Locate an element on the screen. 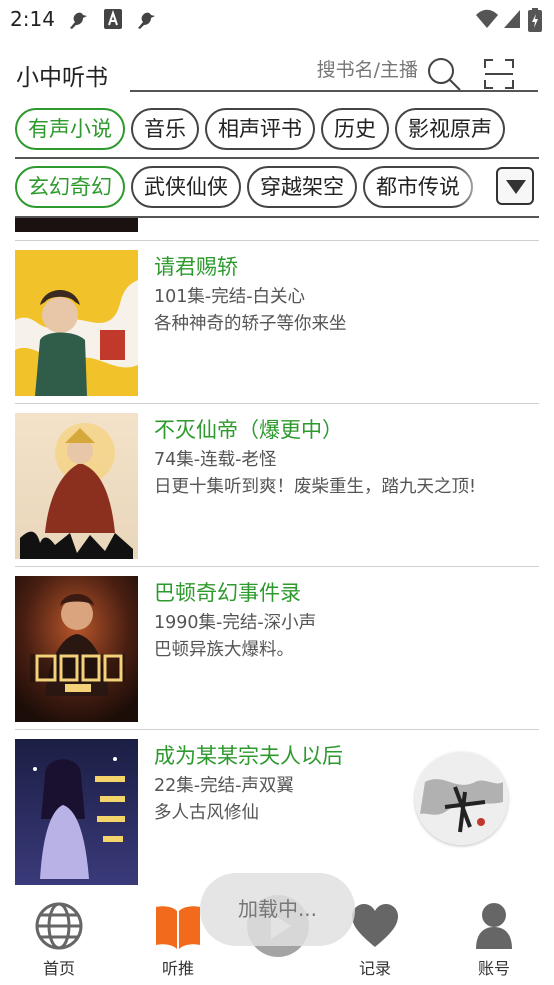  search-bar is located at coordinates (334, 74).